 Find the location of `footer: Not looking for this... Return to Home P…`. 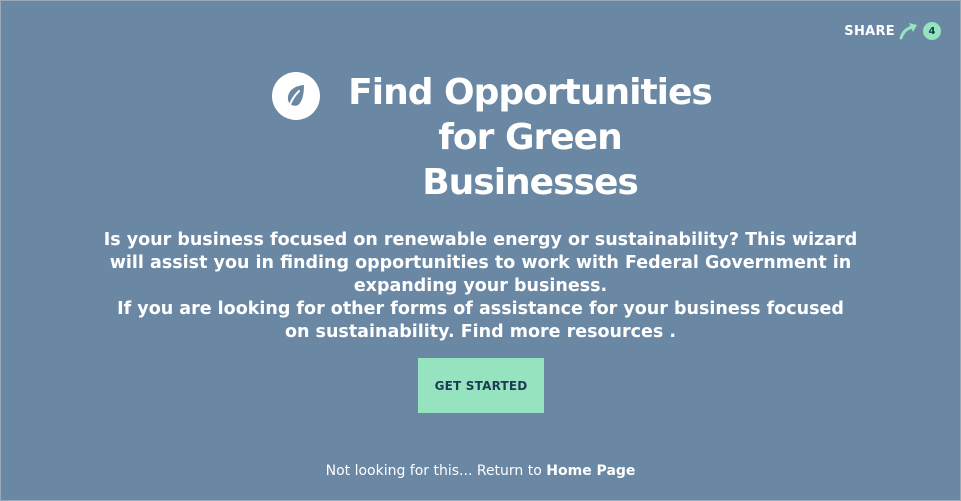

footer: Not looking for this... Return to Home P… is located at coordinates (480, 471).